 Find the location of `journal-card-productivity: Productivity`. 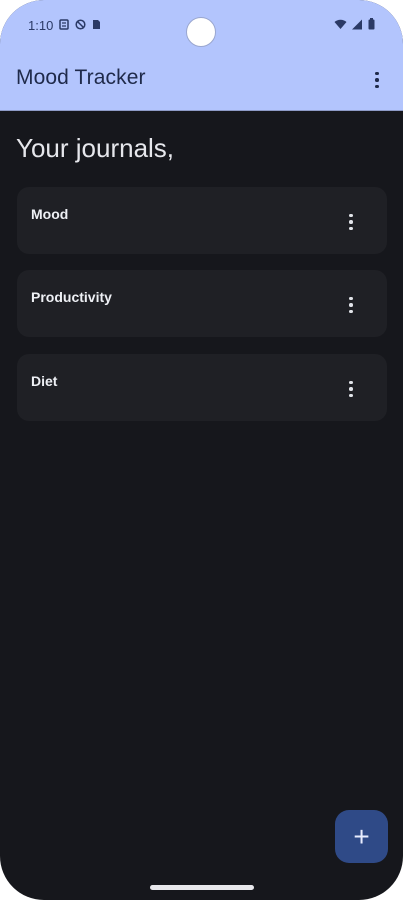

journal-card-productivity: Productivity is located at coordinates (202, 303).